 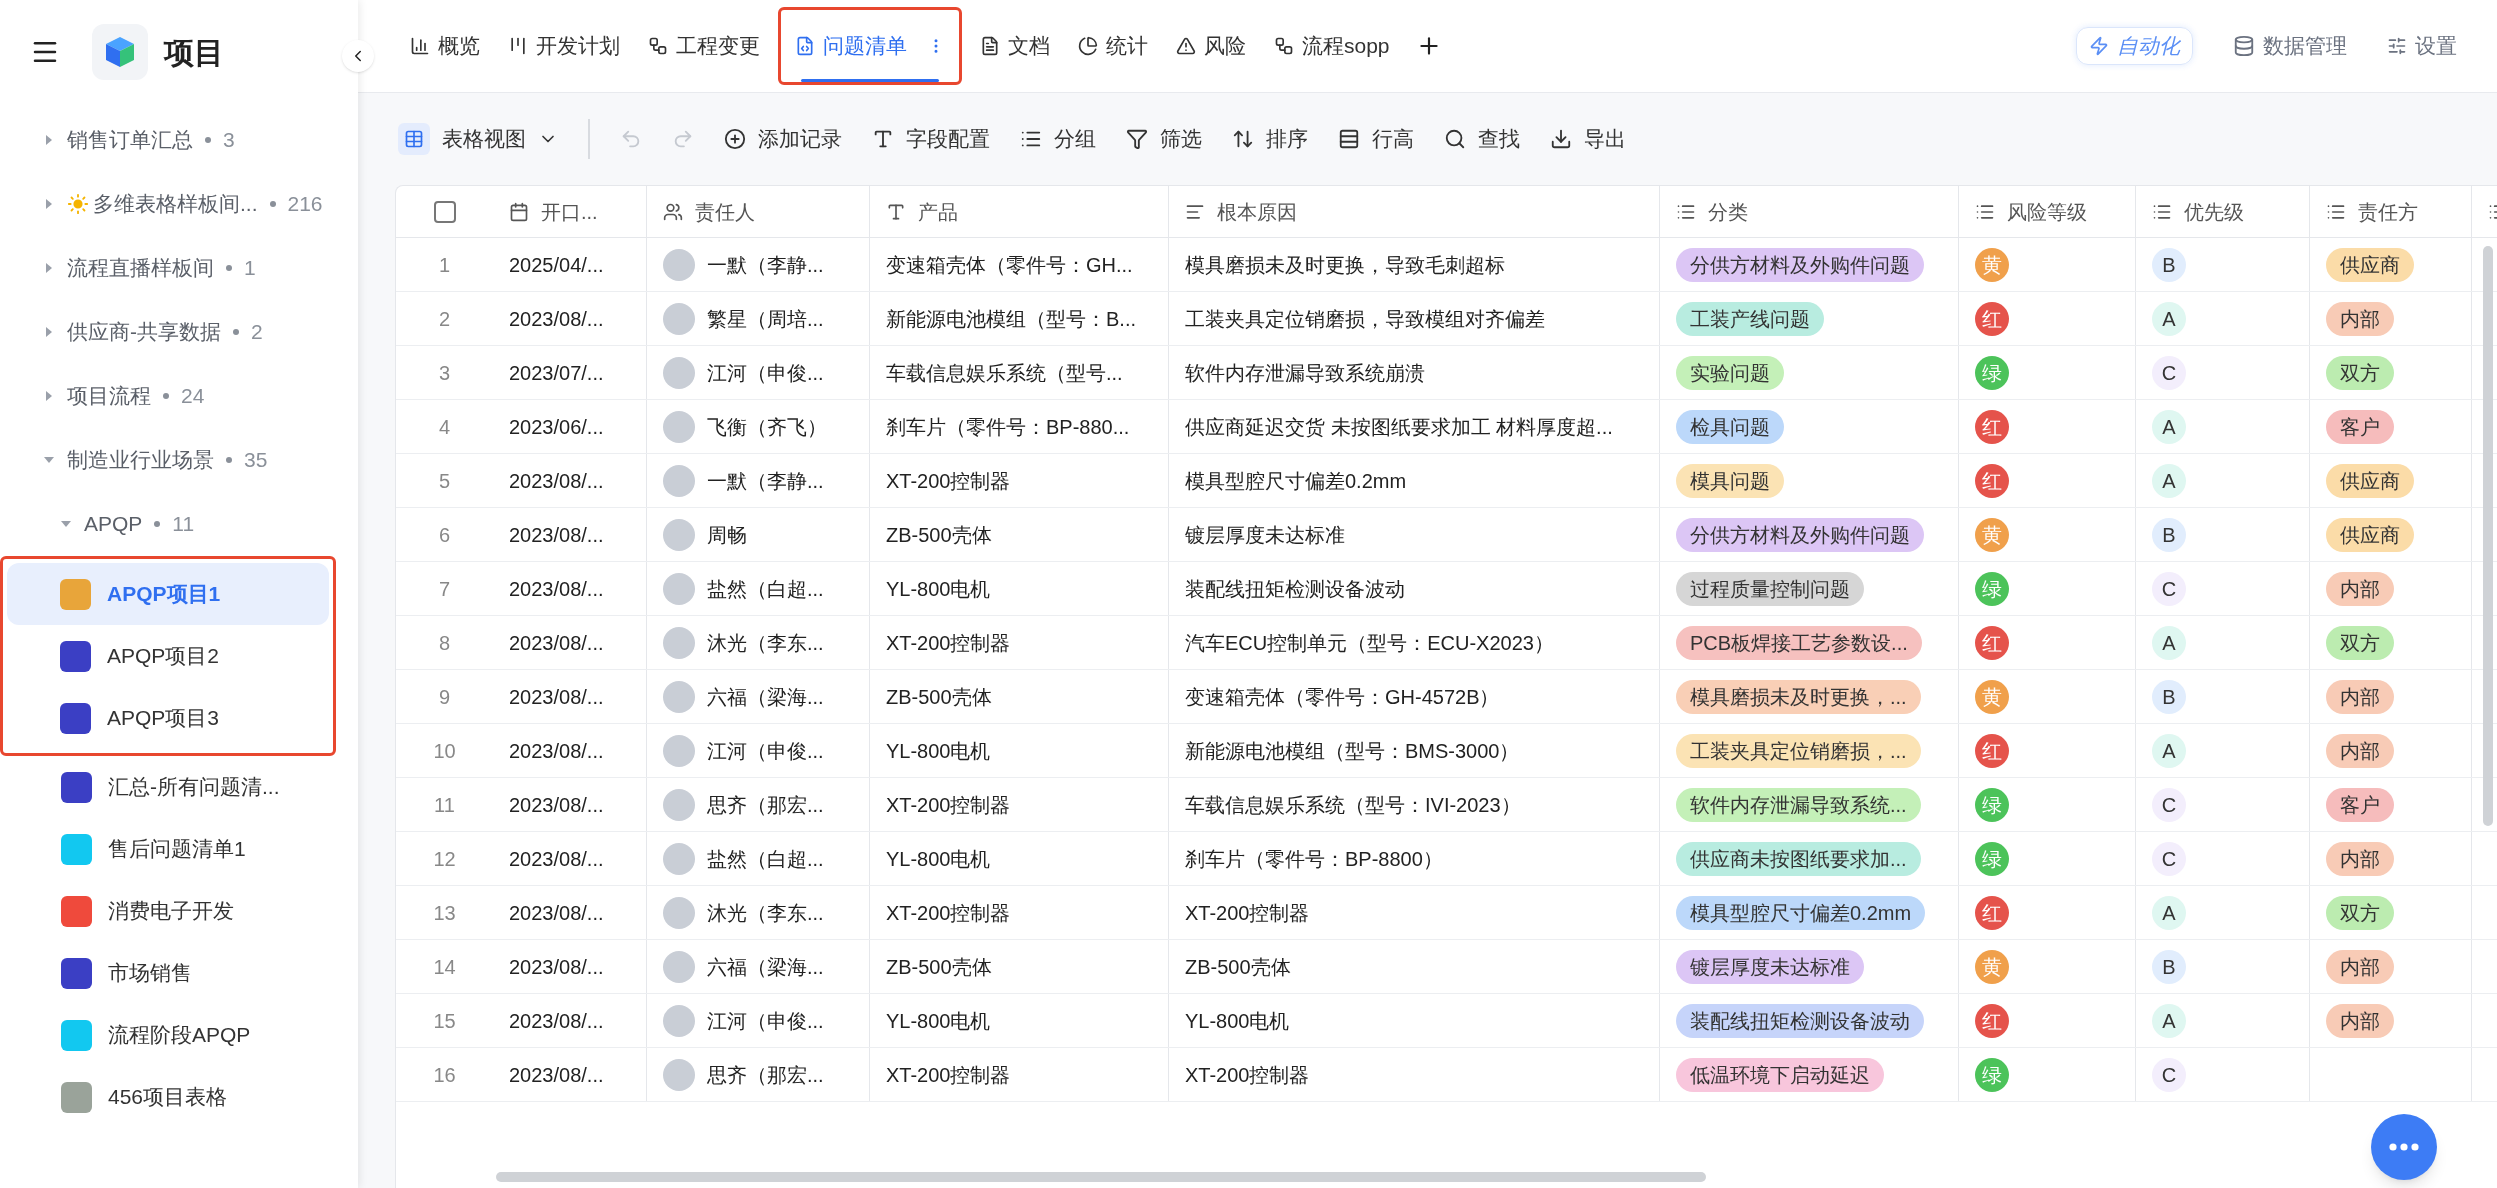 What do you see at coordinates (1113, 46) in the screenshot?
I see `tab: 统计` at bounding box center [1113, 46].